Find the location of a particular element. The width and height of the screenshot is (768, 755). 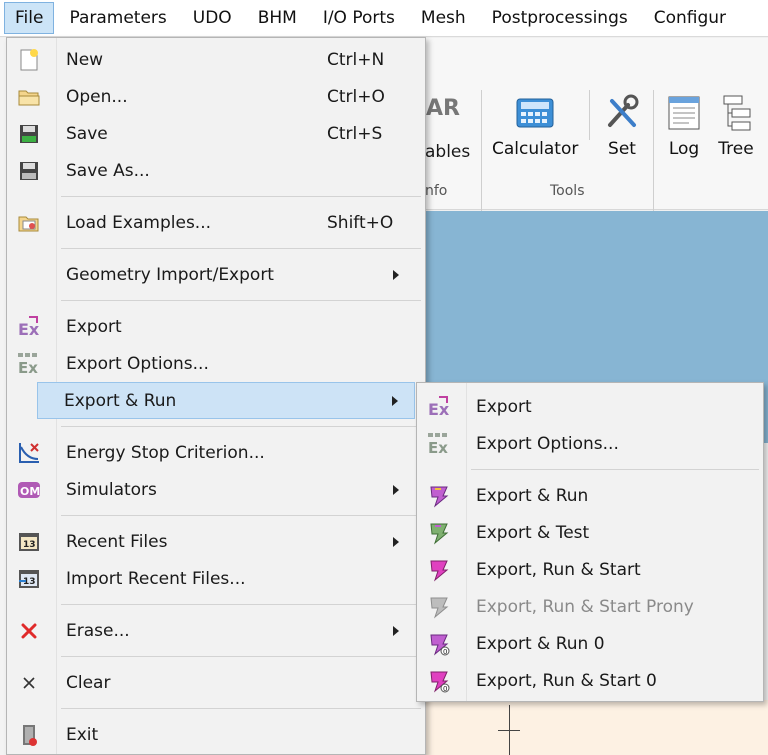

submenu-item-export-run-start: Export, Run & Start is located at coordinates (590, 569).